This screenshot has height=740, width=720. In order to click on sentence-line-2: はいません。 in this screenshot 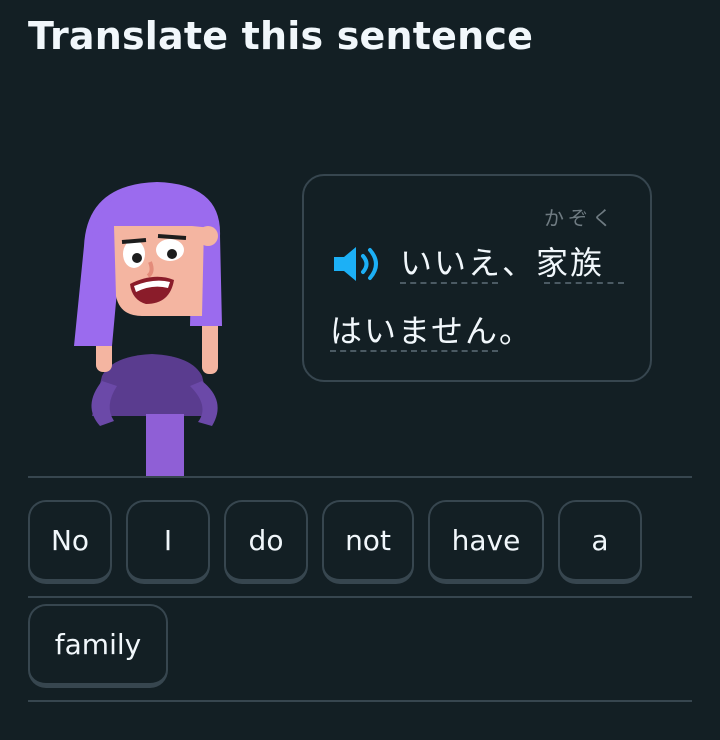, I will do `click(431, 329)`.